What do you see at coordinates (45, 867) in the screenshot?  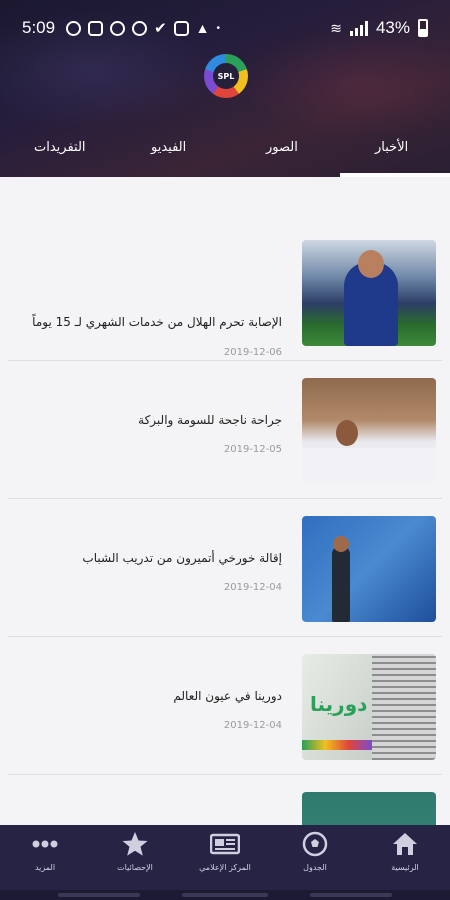 I see `nav-label: المزيد` at bounding box center [45, 867].